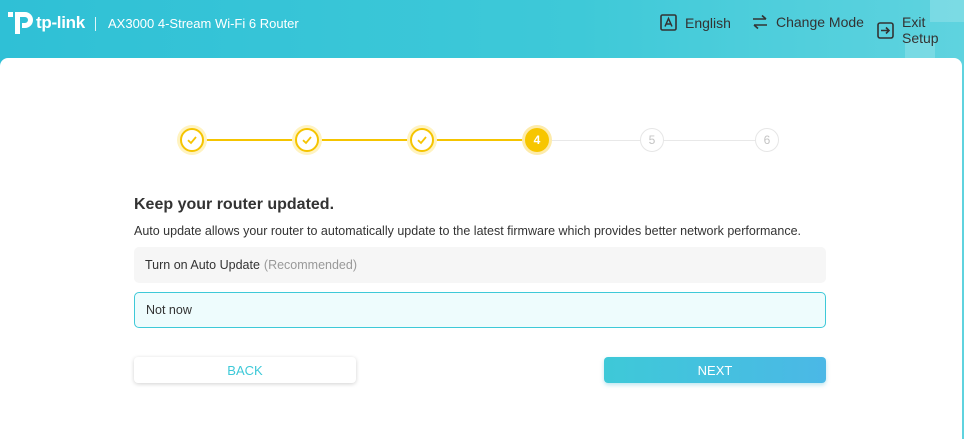 The image size is (964, 439). I want to click on tp-link-logo: tp-link, so click(45, 23).